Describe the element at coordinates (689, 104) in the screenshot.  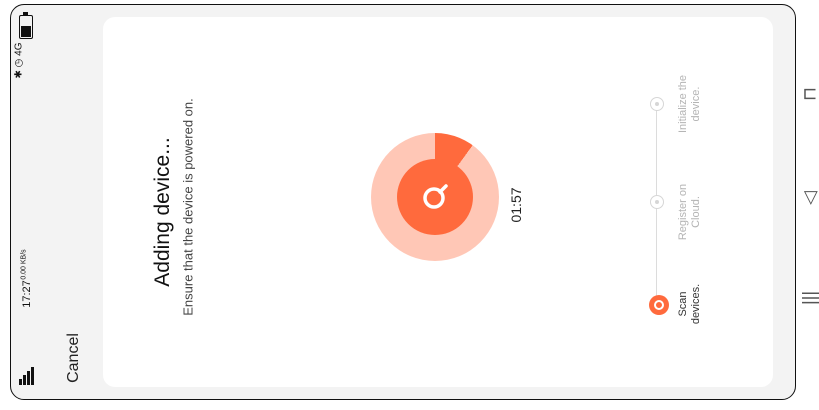
I see `step-initialize-label: Initialize the device.` at that location.